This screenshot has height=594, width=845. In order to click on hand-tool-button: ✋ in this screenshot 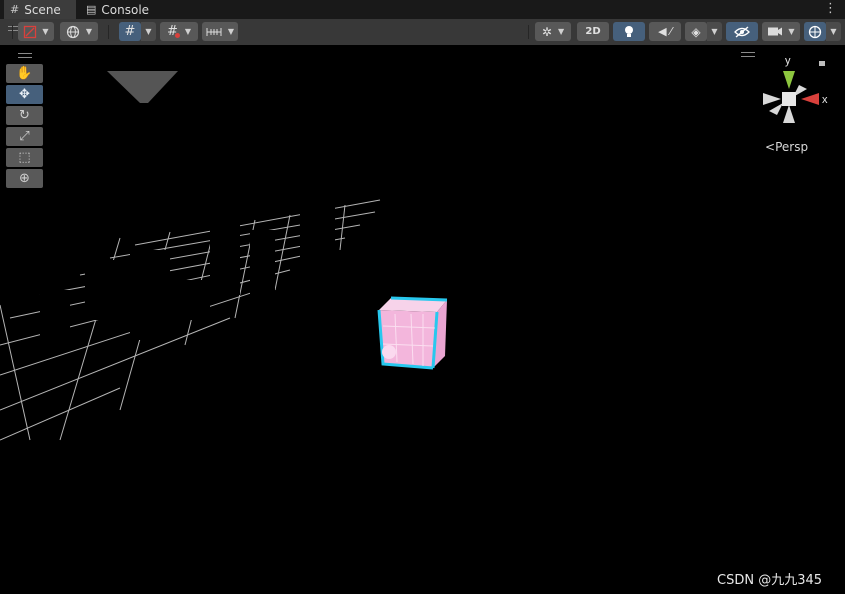, I will do `click(24, 73)`.